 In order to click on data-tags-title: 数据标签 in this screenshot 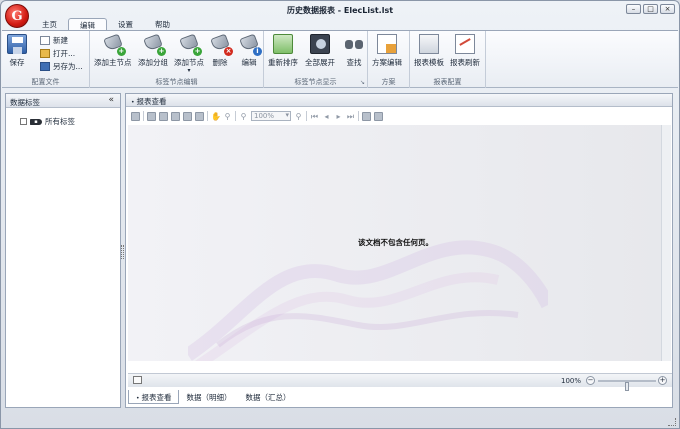, I will do `click(25, 102)`.